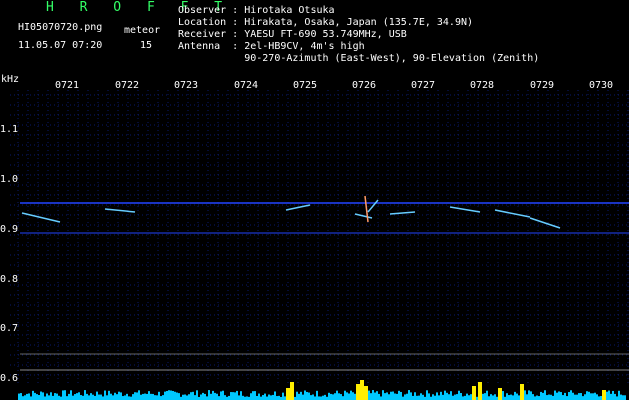  What do you see at coordinates (9, 229) in the screenshot?
I see `freq-tick: 0.9` at bounding box center [9, 229].